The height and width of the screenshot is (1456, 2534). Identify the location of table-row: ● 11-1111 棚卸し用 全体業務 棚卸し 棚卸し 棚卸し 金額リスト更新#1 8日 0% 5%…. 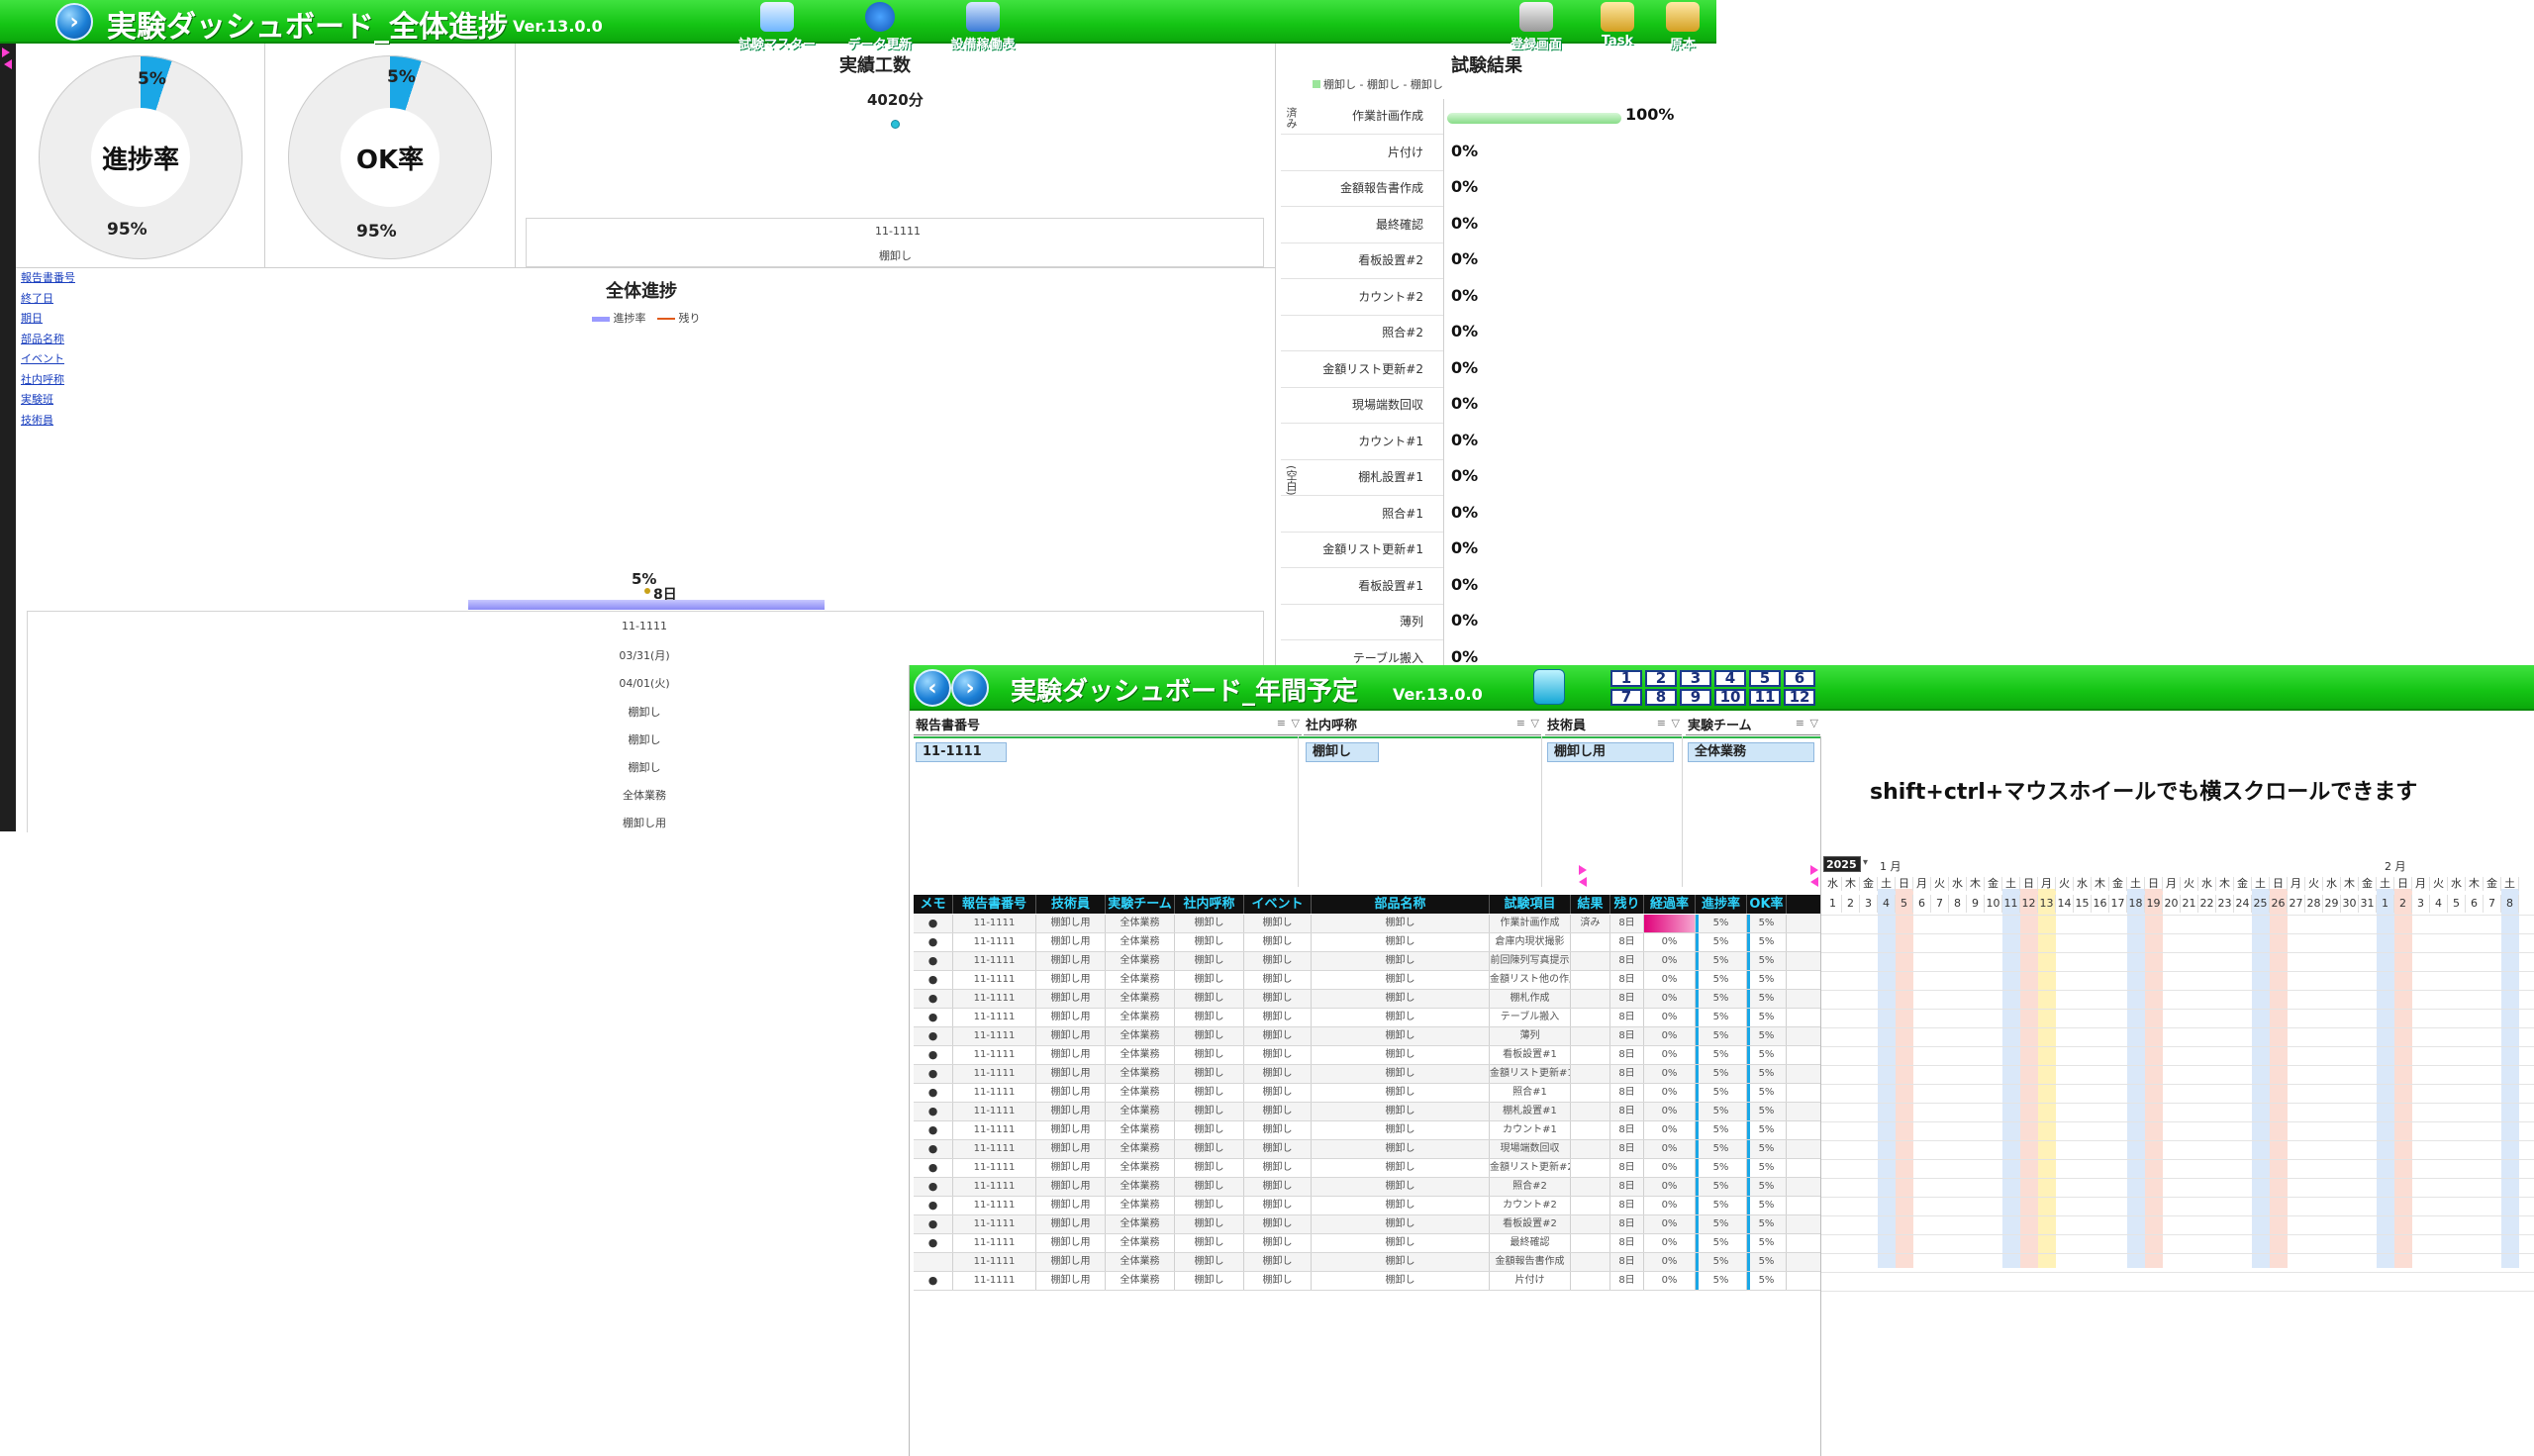
(1367, 1074).